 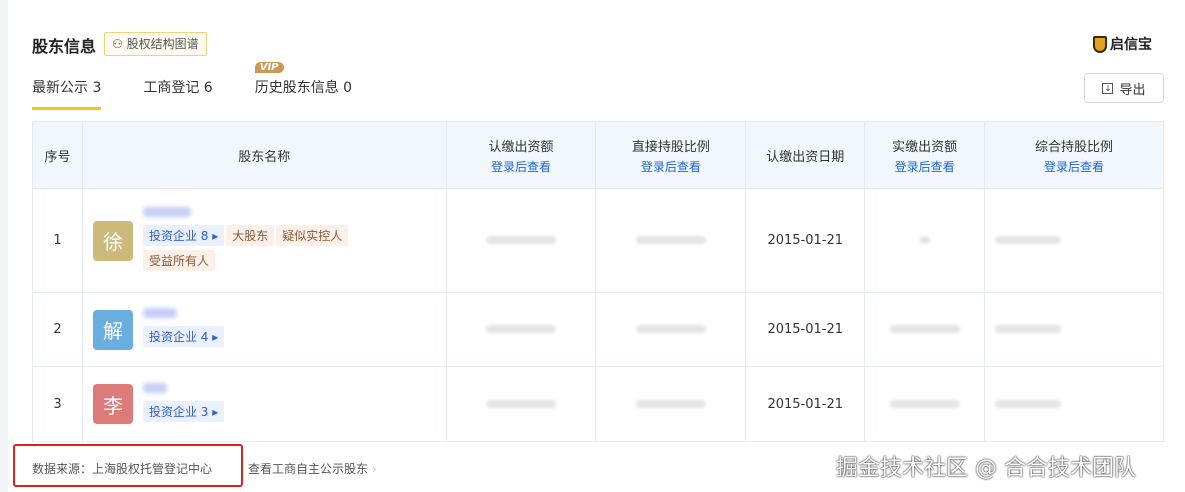 I want to click on invest-tag: 投资企业 3 ▸, so click(x=183, y=411).